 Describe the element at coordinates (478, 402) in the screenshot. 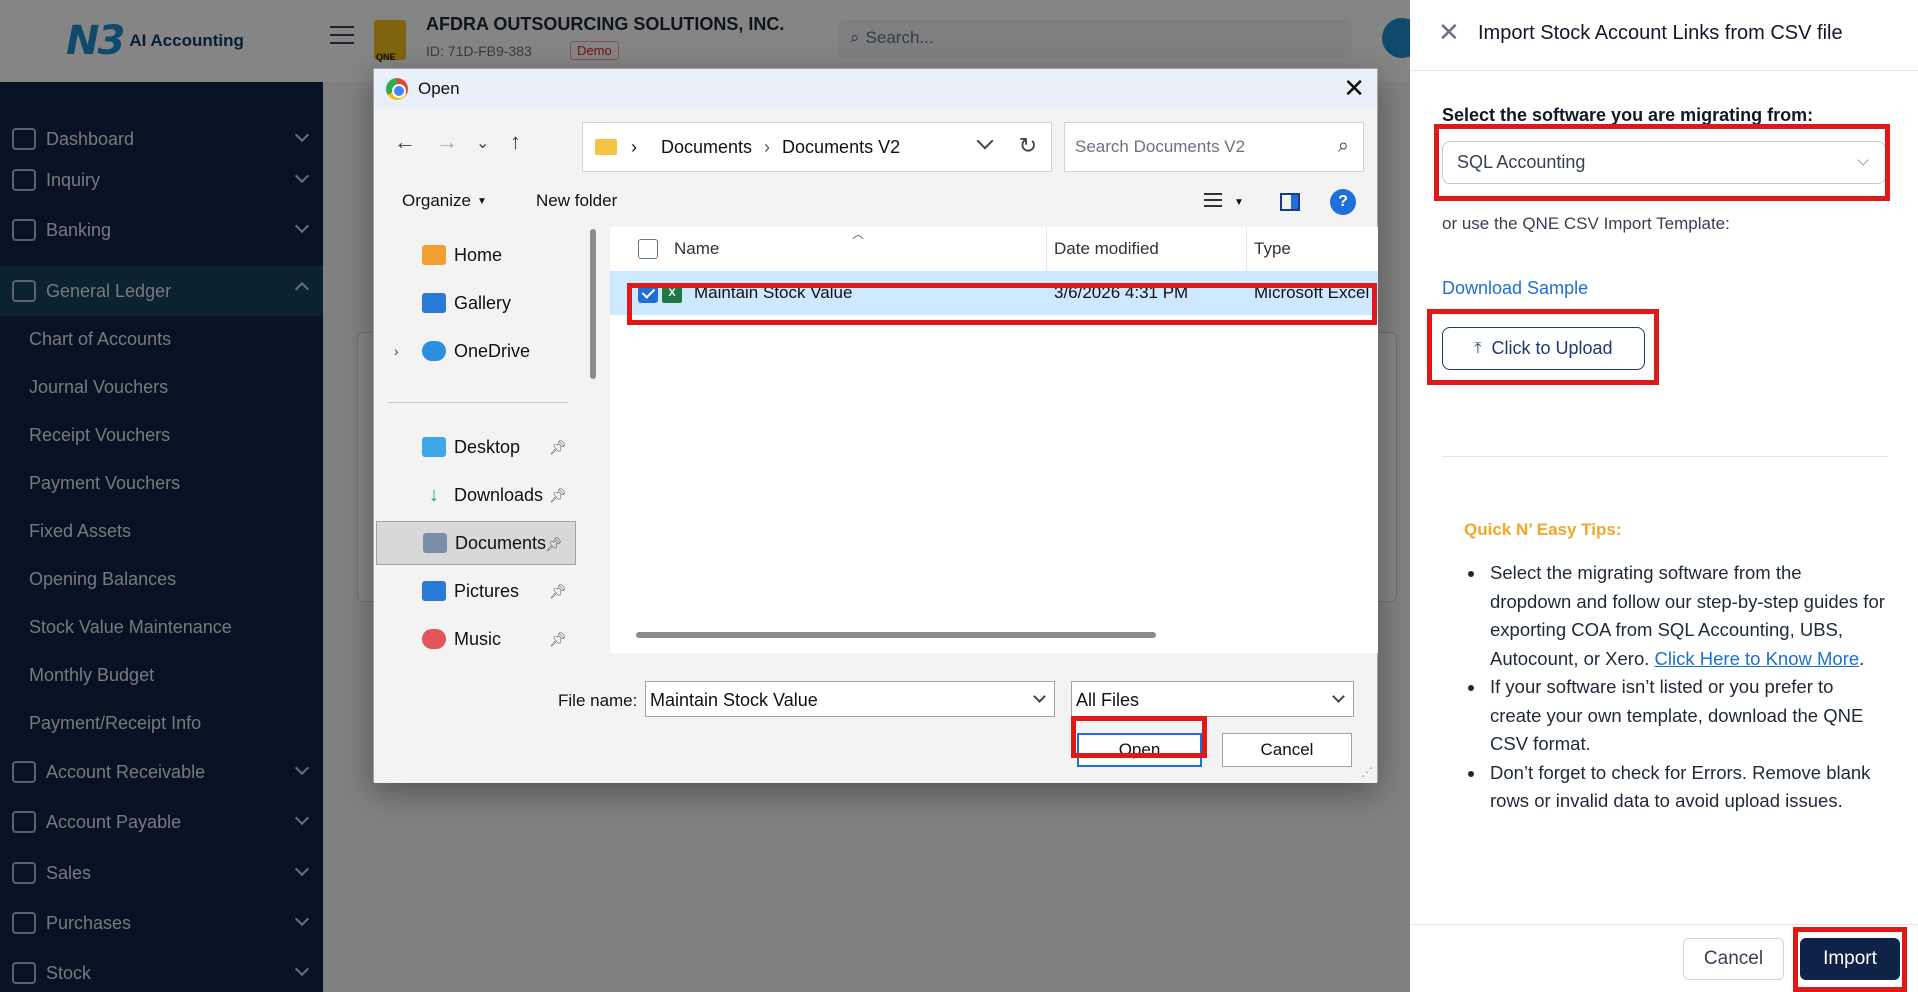

I see `tree-divider` at that location.